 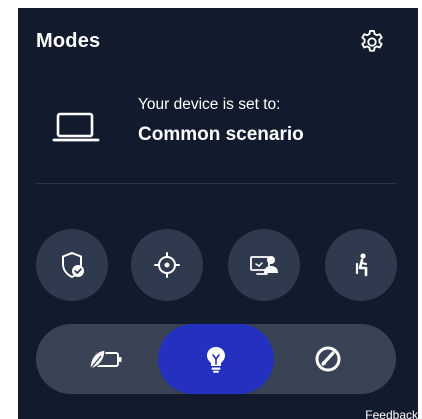 I want to click on seated-person-icon, so click(x=361, y=265).